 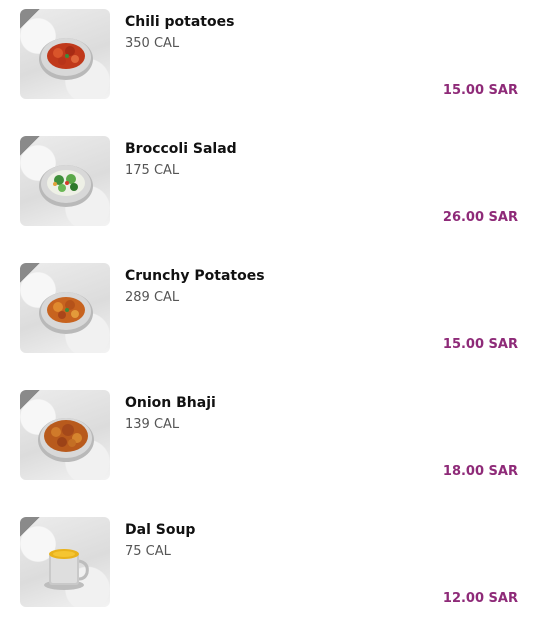 What do you see at coordinates (152, 424) in the screenshot?
I see `item-calories: 139 CAL` at bounding box center [152, 424].